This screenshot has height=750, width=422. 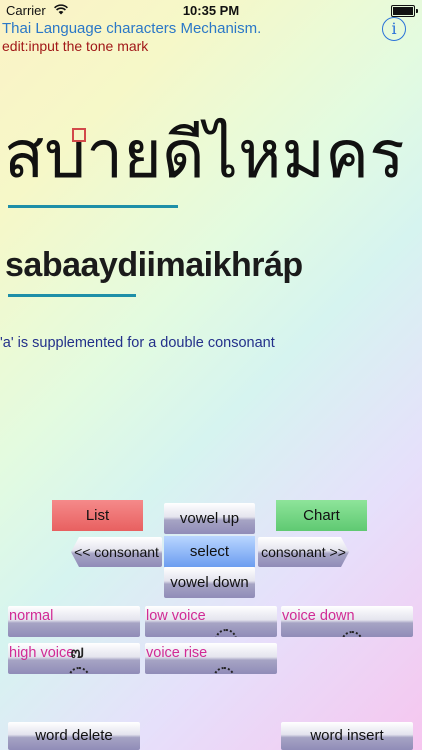 What do you see at coordinates (211, 621) in the screenshot?
I see `tone-low-button: low voice ่` at bounding box center [211, 621].